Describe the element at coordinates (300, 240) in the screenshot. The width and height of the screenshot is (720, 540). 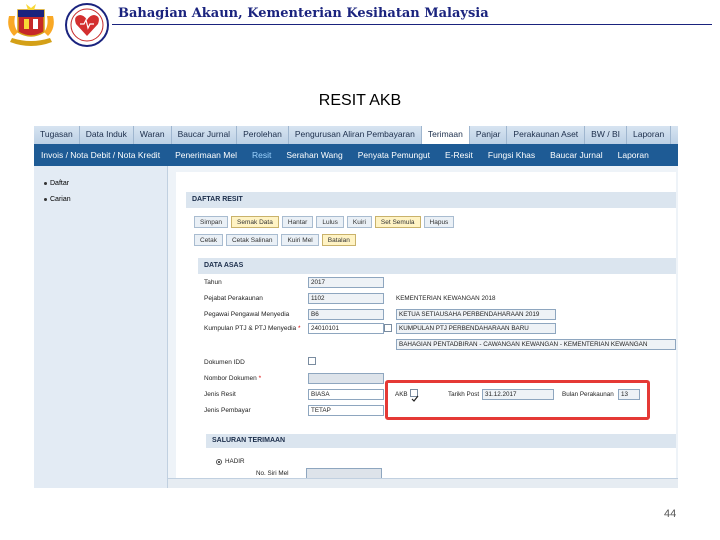
I see `kuiri-mel-button: Kuiri Mel` at that location.